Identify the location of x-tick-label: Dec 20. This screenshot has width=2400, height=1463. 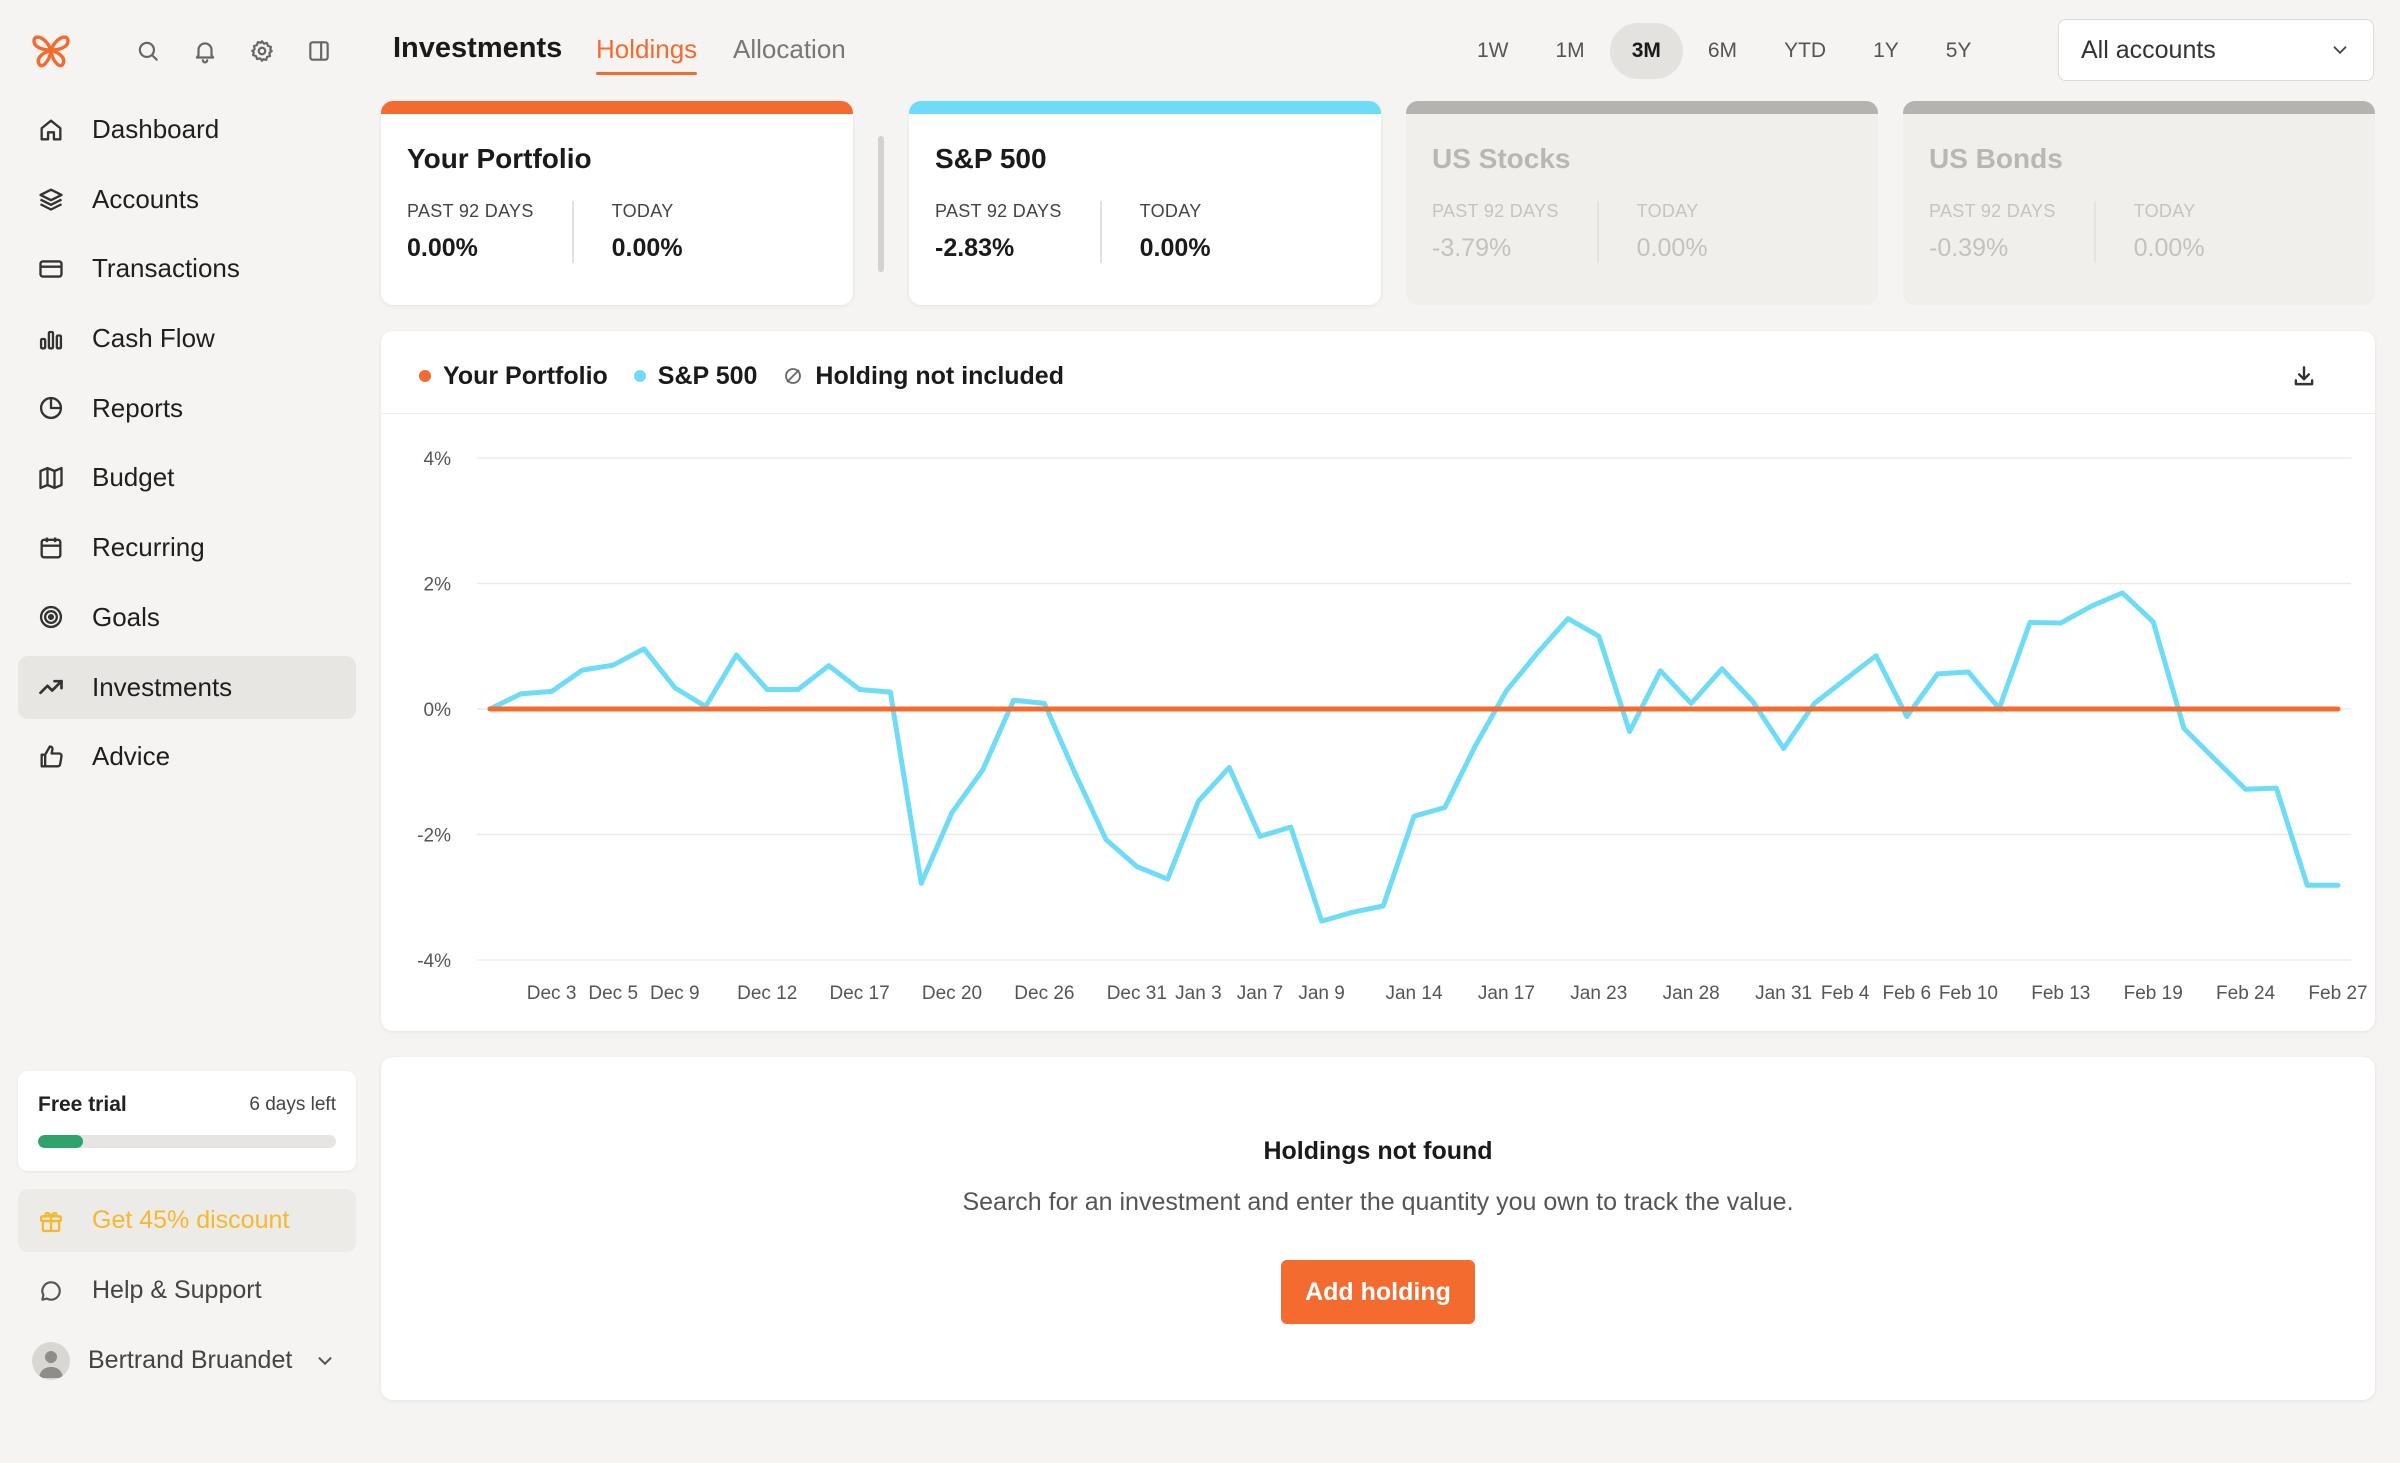
(952, 993).